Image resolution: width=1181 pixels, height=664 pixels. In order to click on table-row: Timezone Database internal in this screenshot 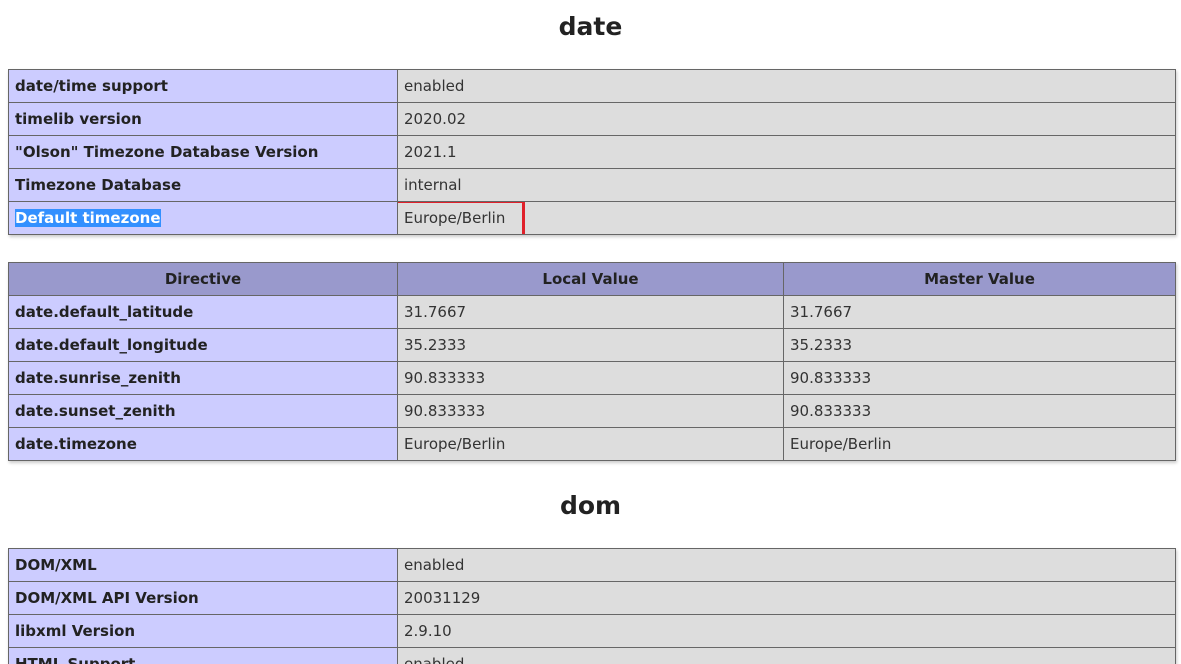, I will do `click(592, 185)`.